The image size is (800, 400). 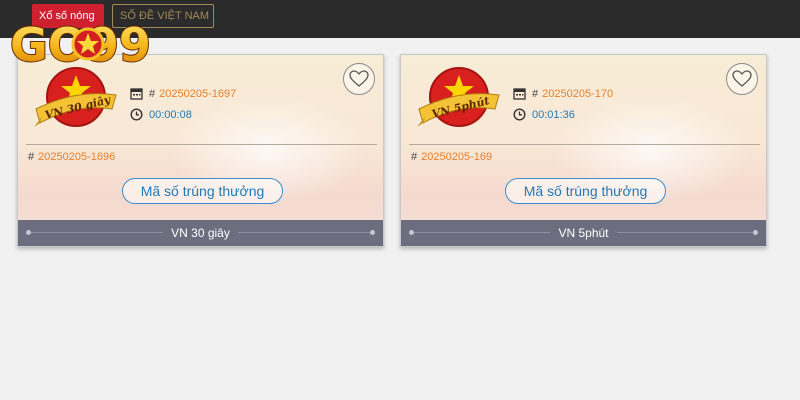 What do you see at coordinates (198, 93) in the screenshot?
I see `current-issue-number: 20250205-1697` at bounding box center [198, 93].